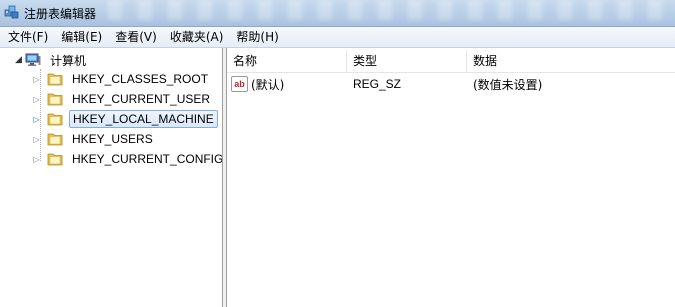  I want to click on tree-item-hkey-classes-root: ▷ HKEY_CLASSES_ROOT, so click(121, 79).